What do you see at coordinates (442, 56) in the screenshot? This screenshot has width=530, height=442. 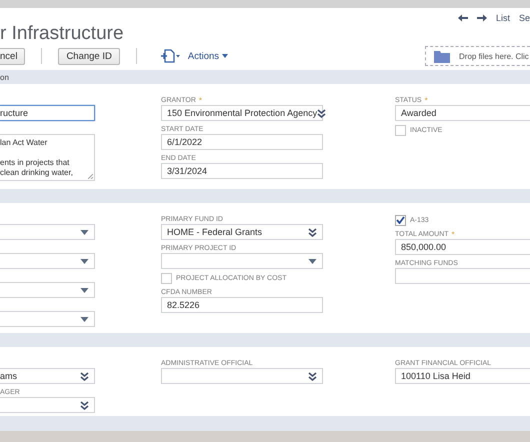 I see `folder-icon` at bounding box center [442, 56].